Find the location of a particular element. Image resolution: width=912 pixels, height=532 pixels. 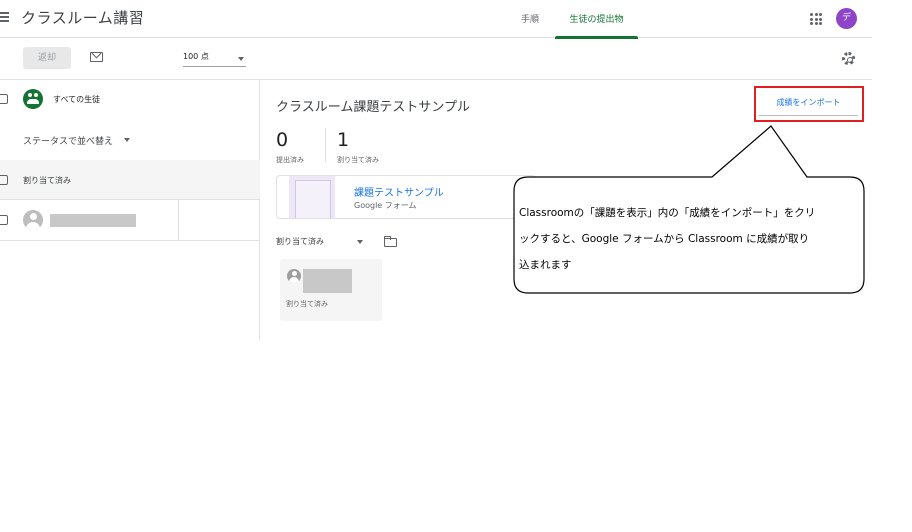

assigned-label: 割り当て済み is located at coordinates (358, 160).